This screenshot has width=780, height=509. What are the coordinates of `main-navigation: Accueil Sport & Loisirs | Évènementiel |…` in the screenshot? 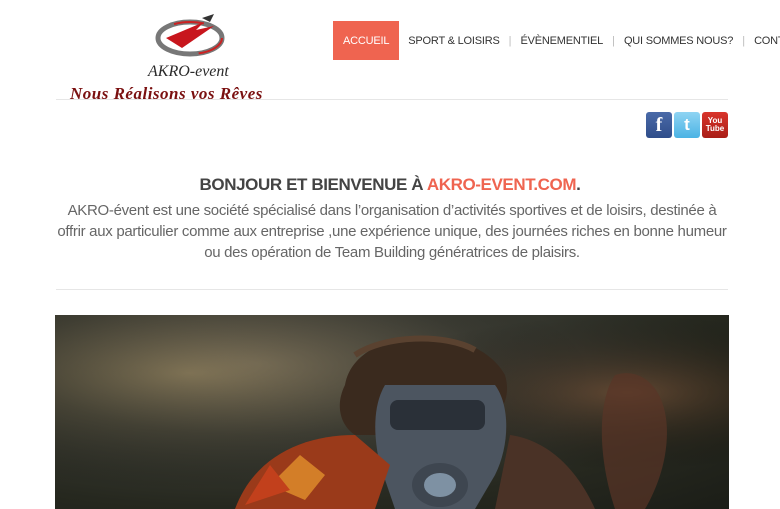 It's located at (556, 40).